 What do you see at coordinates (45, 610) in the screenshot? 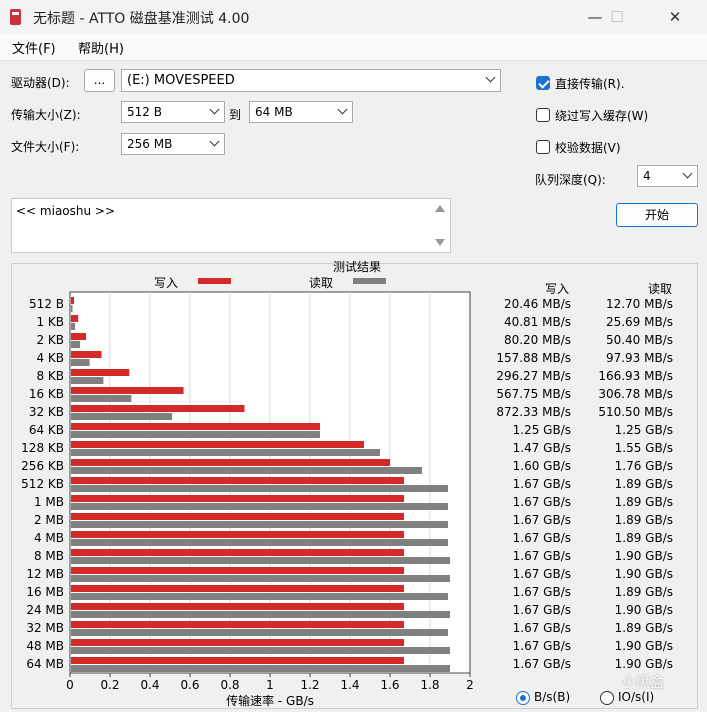
I see `row-label: 24 MB` at bounding box center [45, 610].